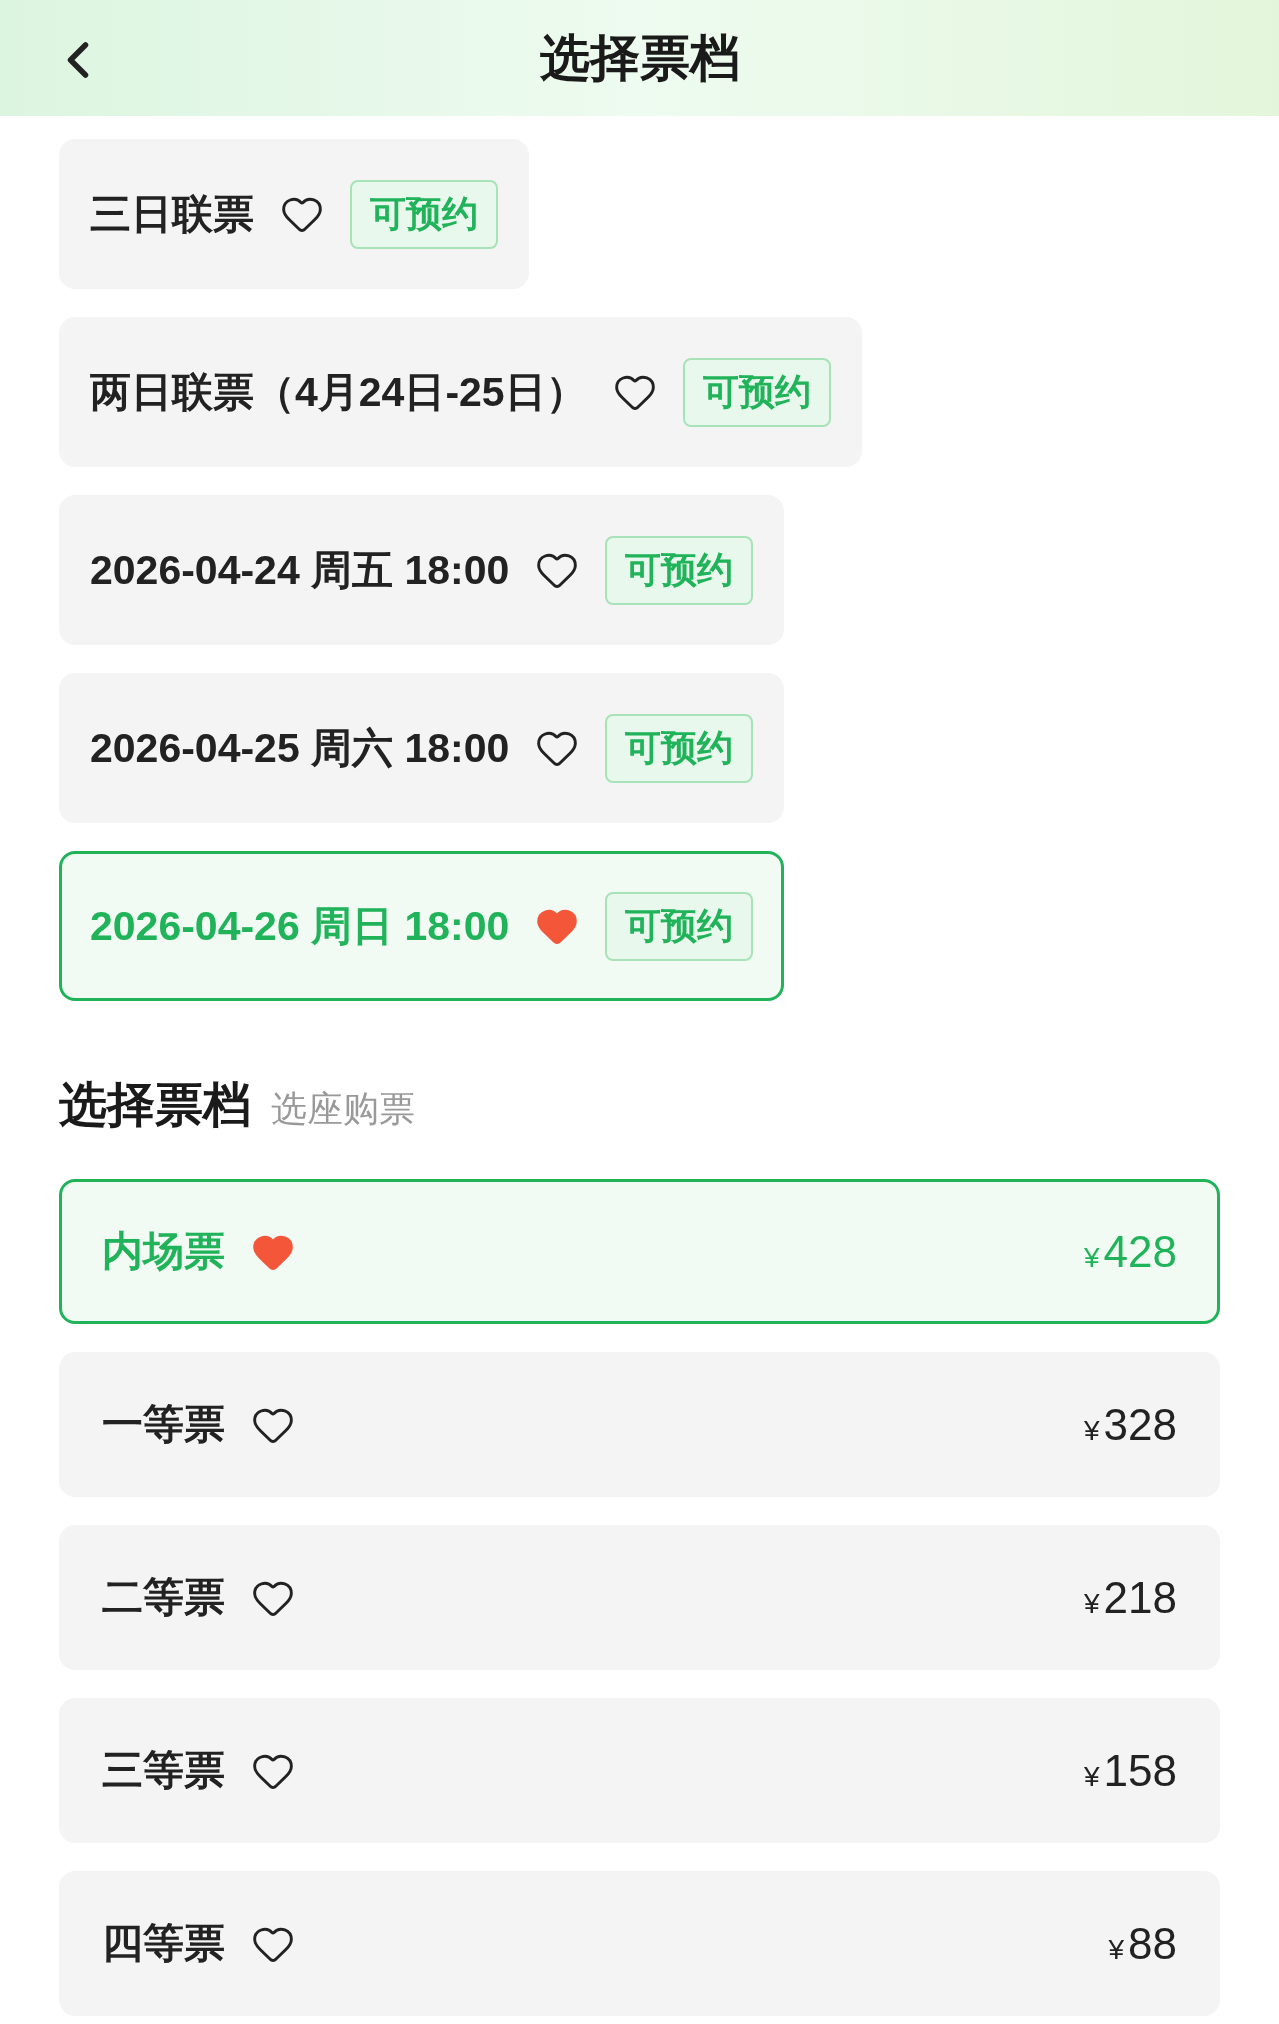 The width and height of the screenshot is (1279, 2024). I want to click on section-title: 选择票档, so click(155, 1105).